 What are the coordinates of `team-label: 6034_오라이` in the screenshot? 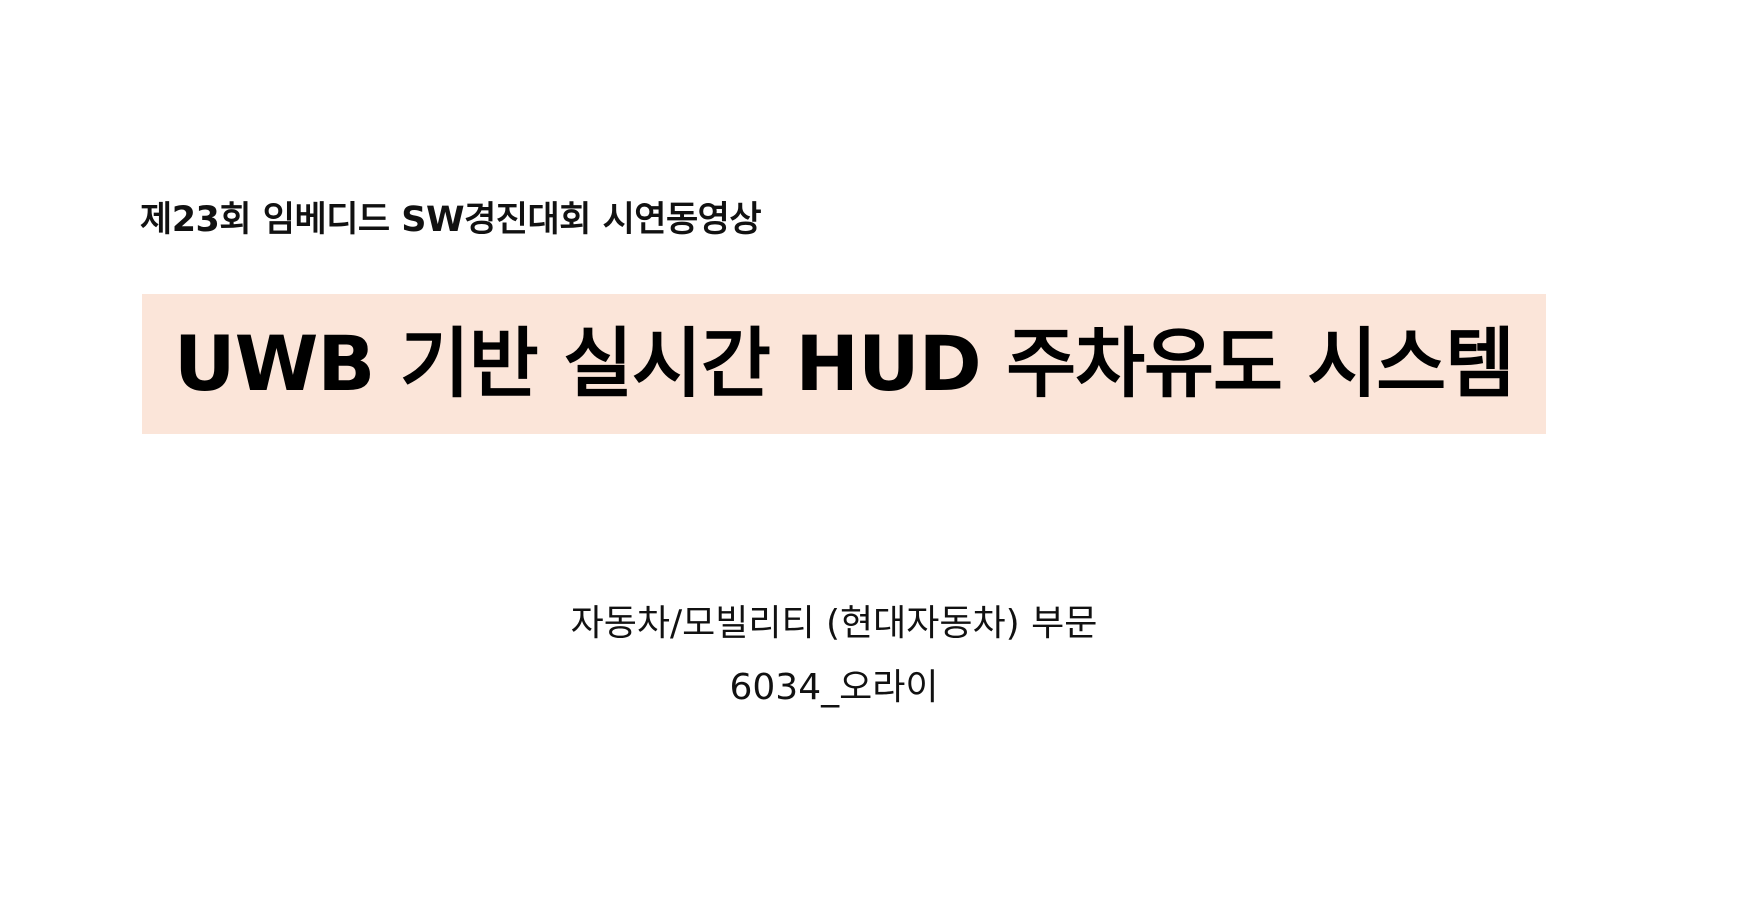 It's located at (834, 687).